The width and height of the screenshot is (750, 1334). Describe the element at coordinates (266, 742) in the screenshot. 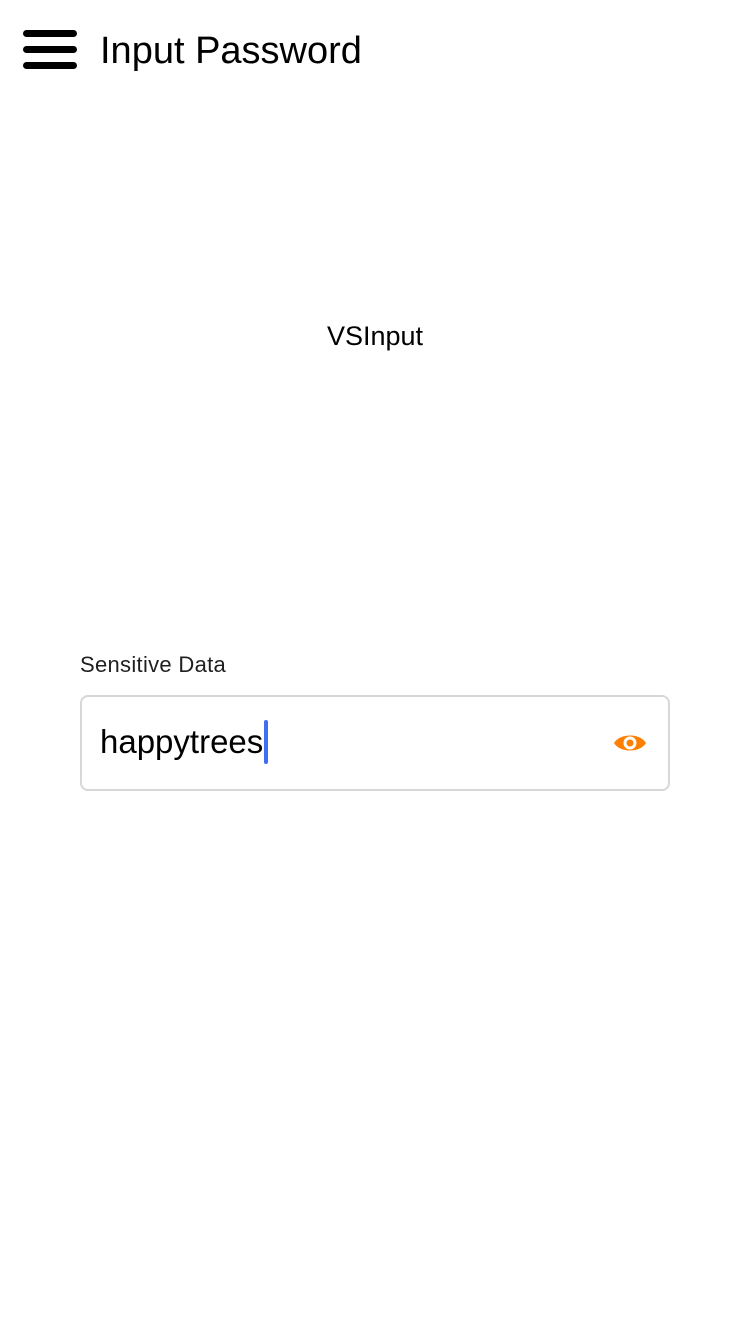

I see `text-caret` at that location.